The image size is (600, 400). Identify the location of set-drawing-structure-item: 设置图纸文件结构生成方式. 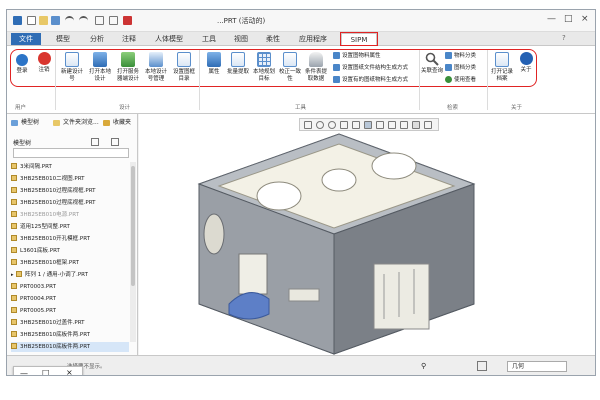
(370, 68).